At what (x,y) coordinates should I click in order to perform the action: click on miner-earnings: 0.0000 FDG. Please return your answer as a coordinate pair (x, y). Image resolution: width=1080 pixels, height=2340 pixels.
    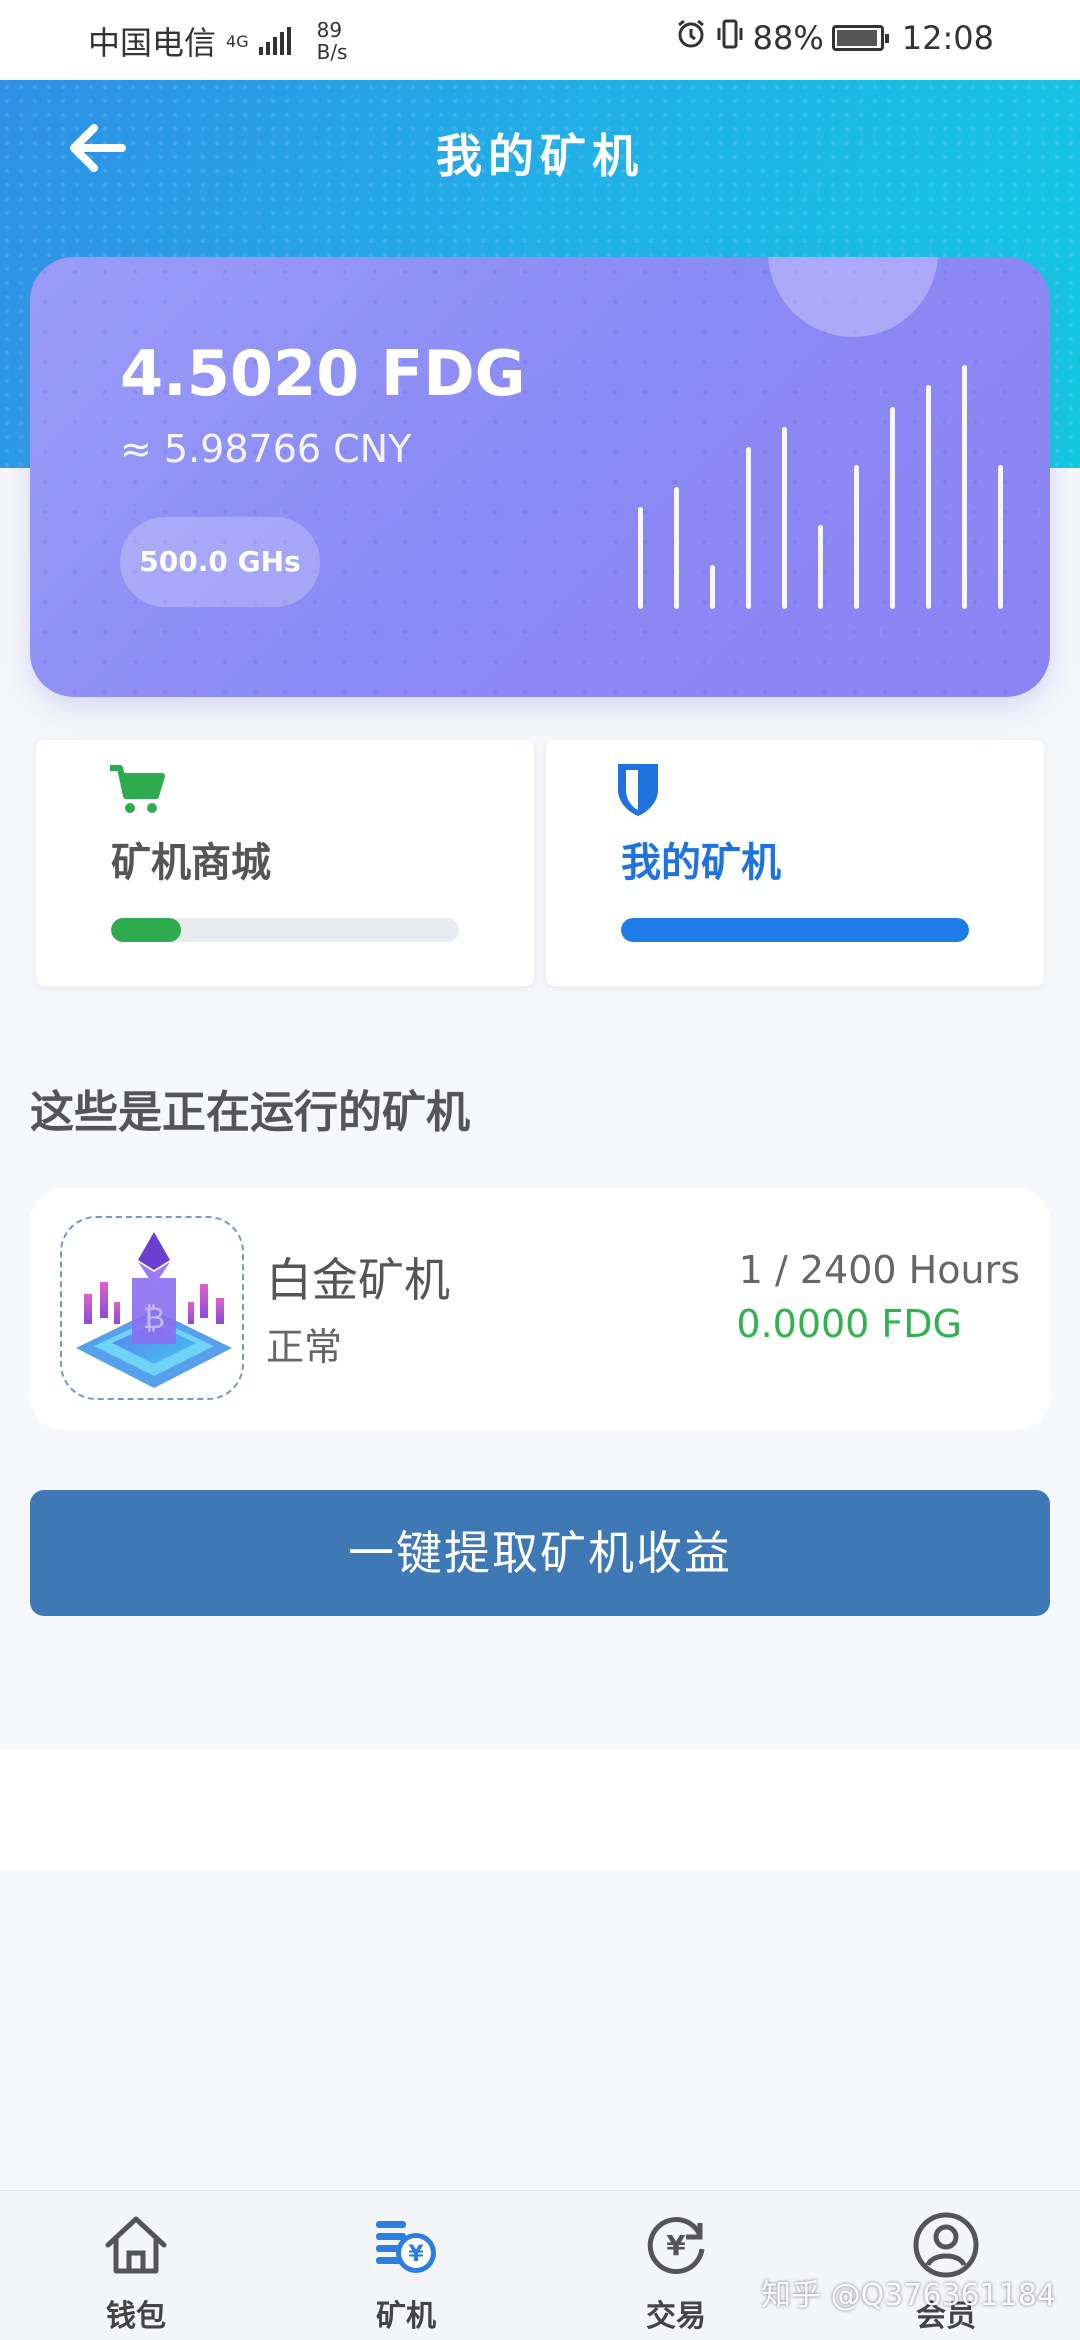
    Looking at the image, I should click on (849, 1324).